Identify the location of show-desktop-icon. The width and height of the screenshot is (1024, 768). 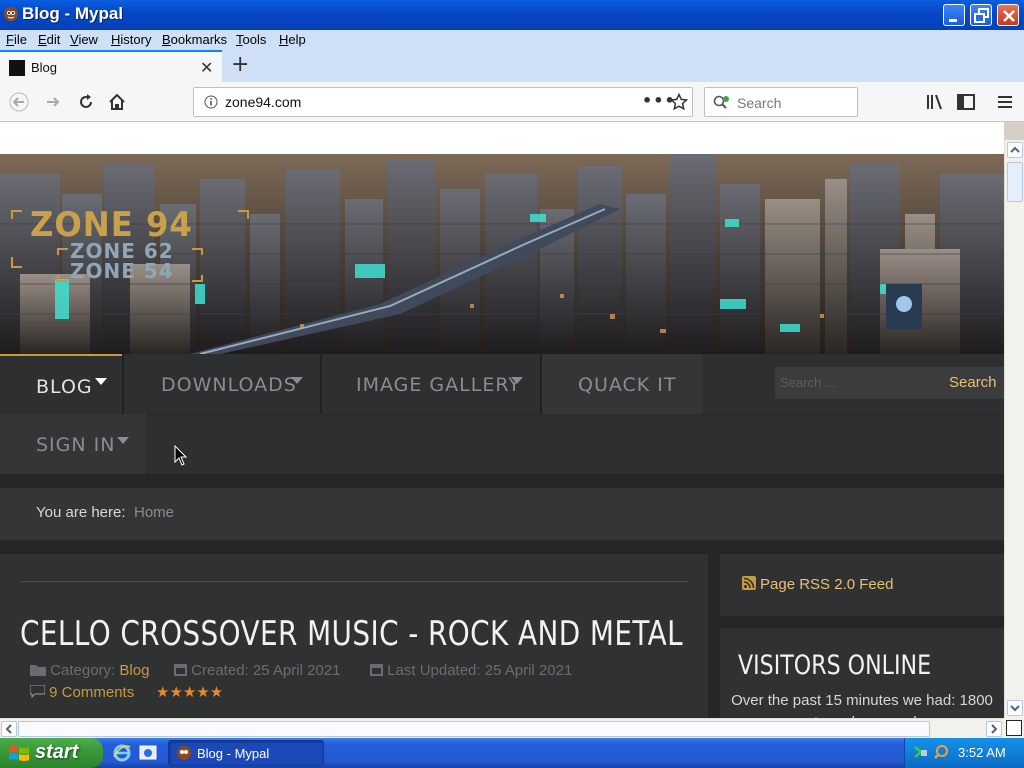
(148, 753).